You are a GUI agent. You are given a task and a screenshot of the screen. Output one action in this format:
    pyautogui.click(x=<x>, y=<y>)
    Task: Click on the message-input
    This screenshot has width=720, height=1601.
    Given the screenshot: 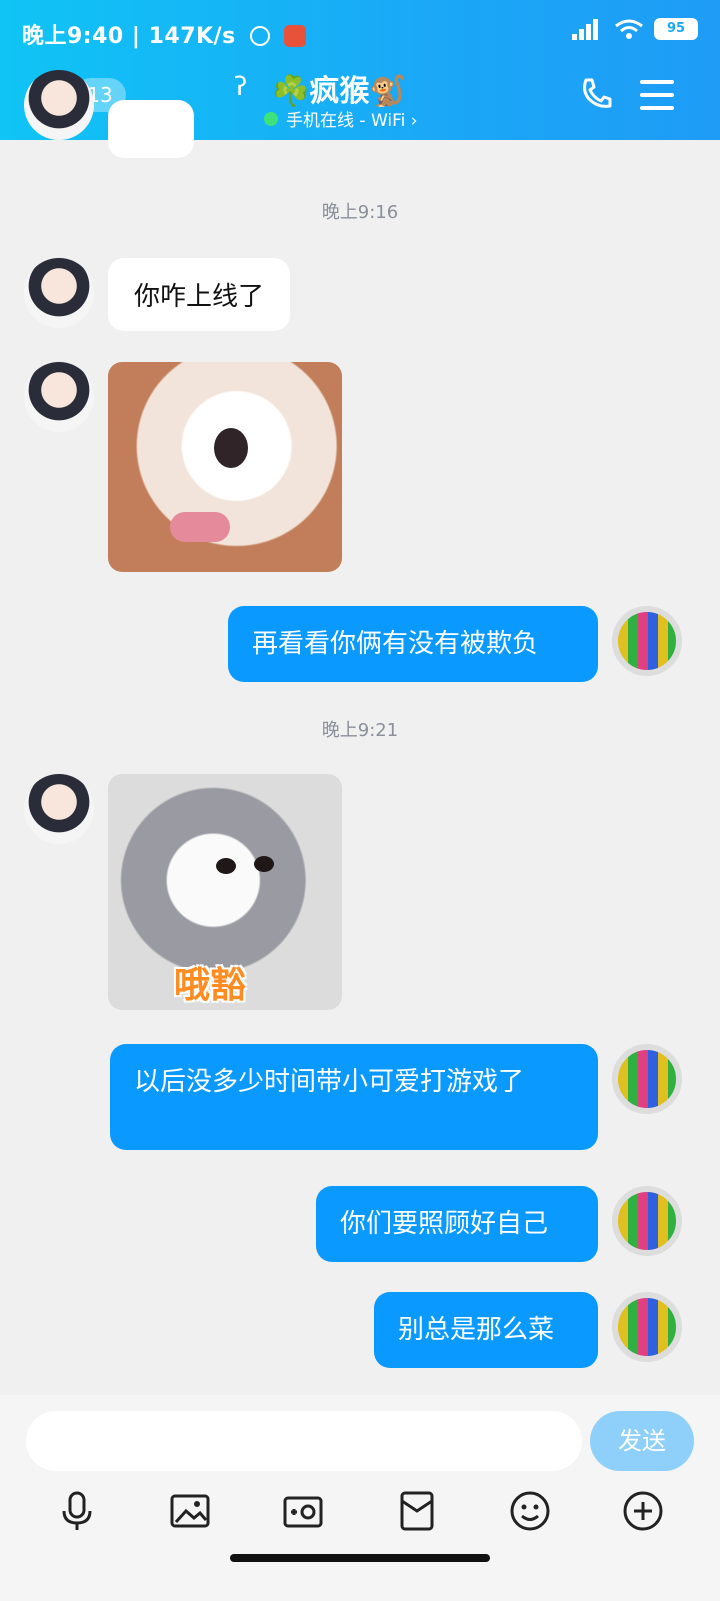 What is the action you would take?
    pyautogui.click(x=304, y=1441)
    